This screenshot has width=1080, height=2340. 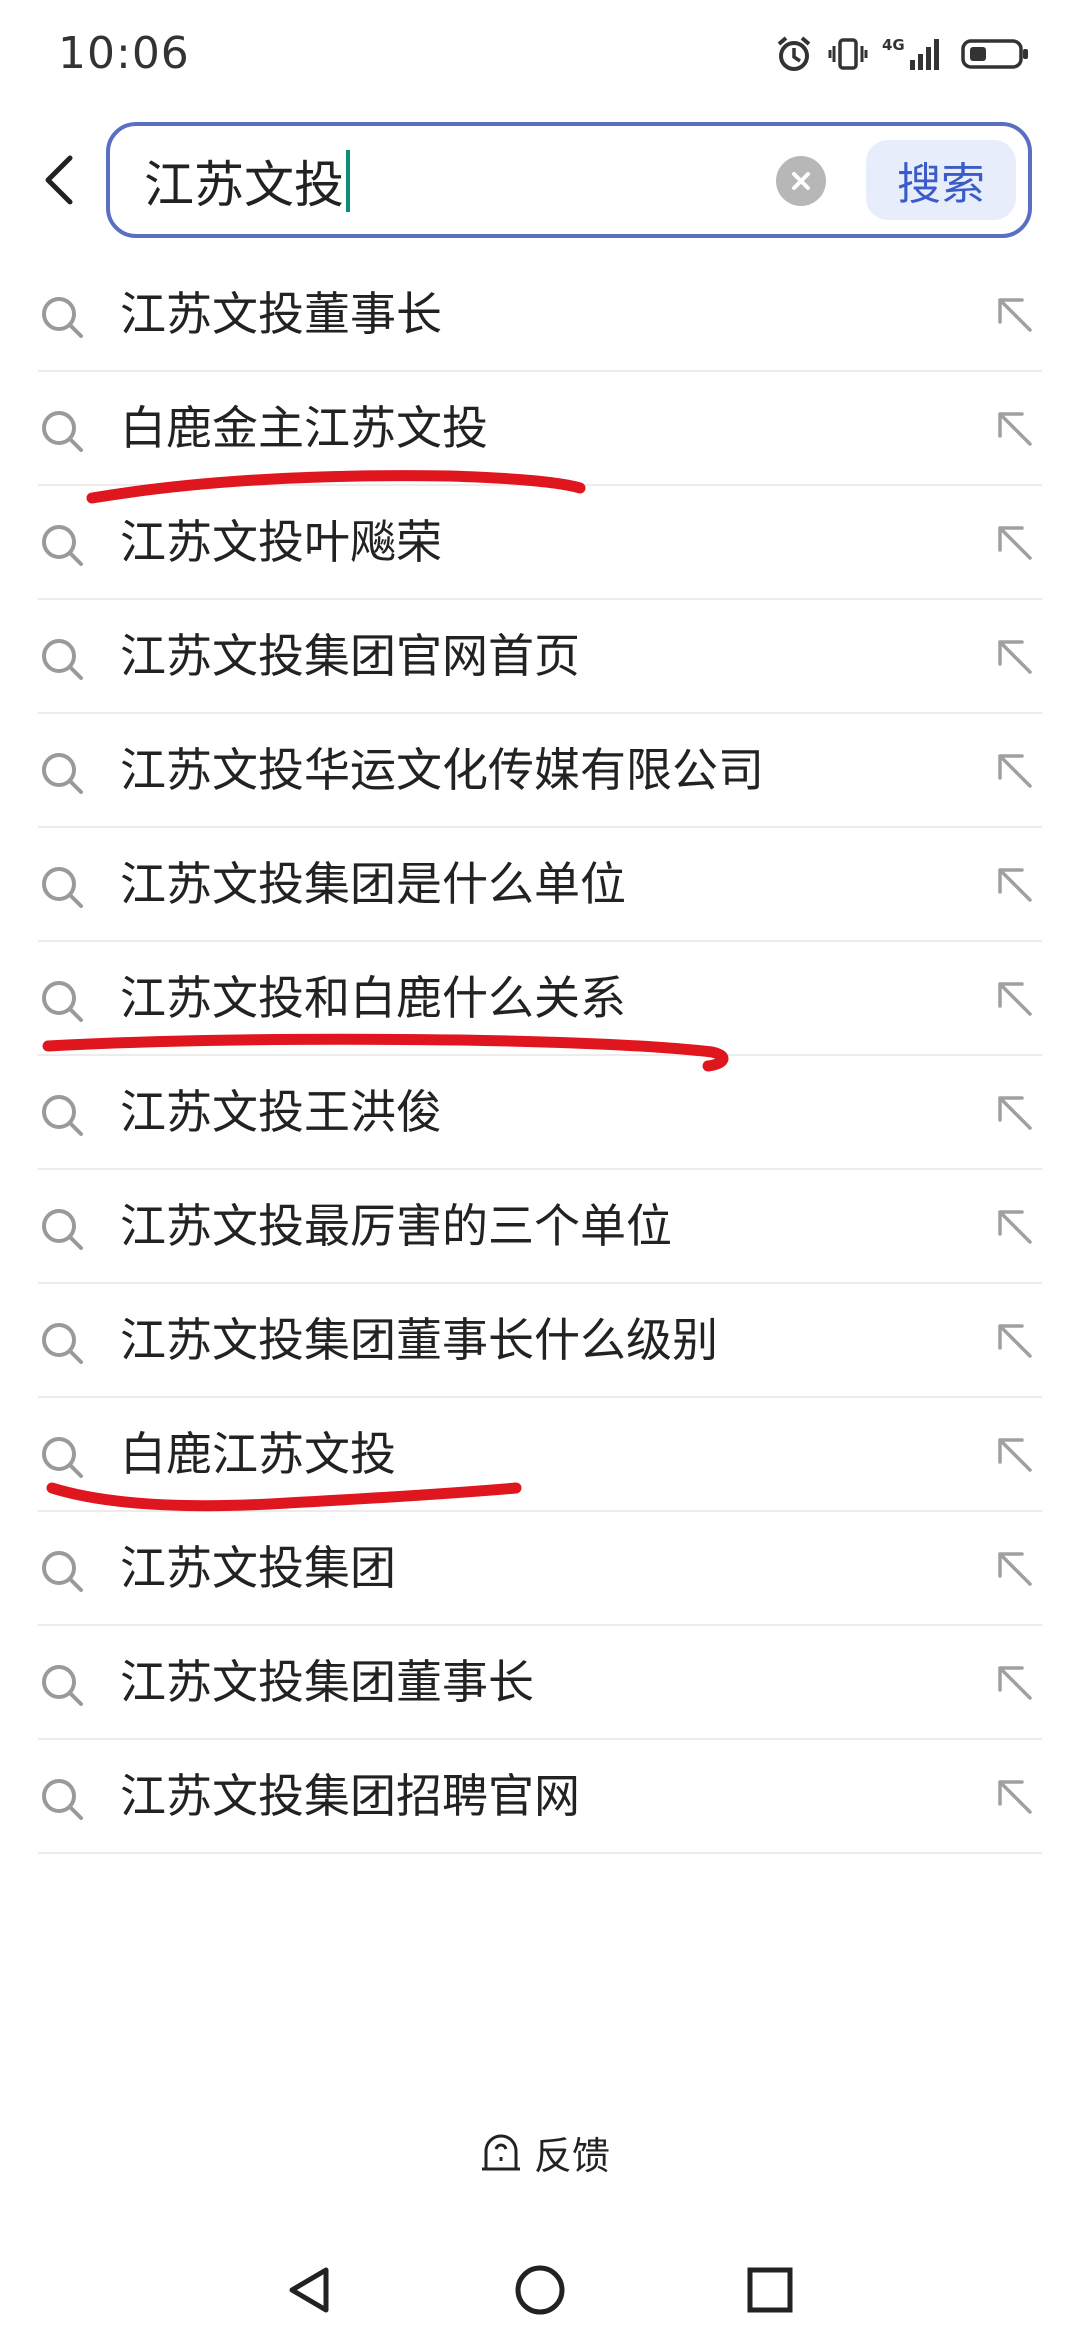 I want to click on suggestion-label: 江苏文投集团, so click(x=258, y=1568).